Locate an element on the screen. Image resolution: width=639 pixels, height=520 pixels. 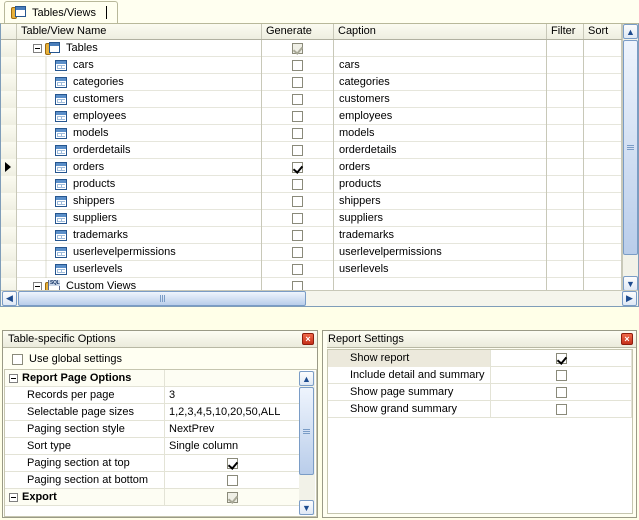
property-value-cell: 1,2,3,4,5,10,20,50,ALL is located at coordinates (232, 412).